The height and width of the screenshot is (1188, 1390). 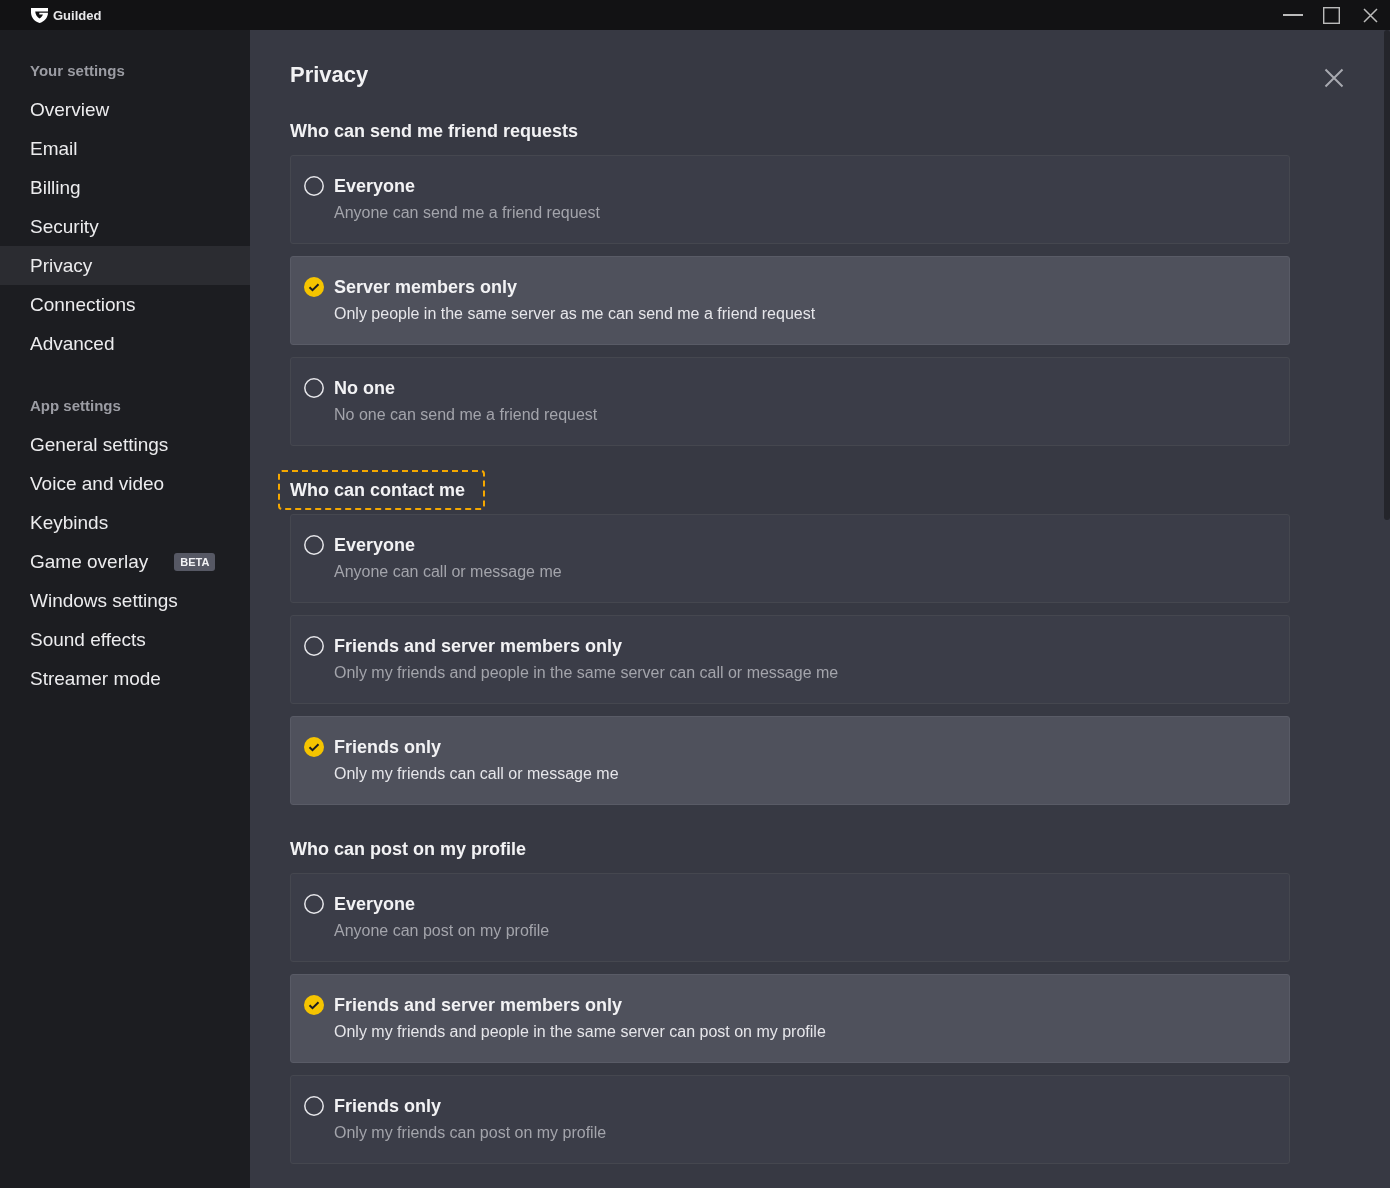 I want to click on privacy-option: Everyone Anyone can post on my profile, so click(x=790, y=917).